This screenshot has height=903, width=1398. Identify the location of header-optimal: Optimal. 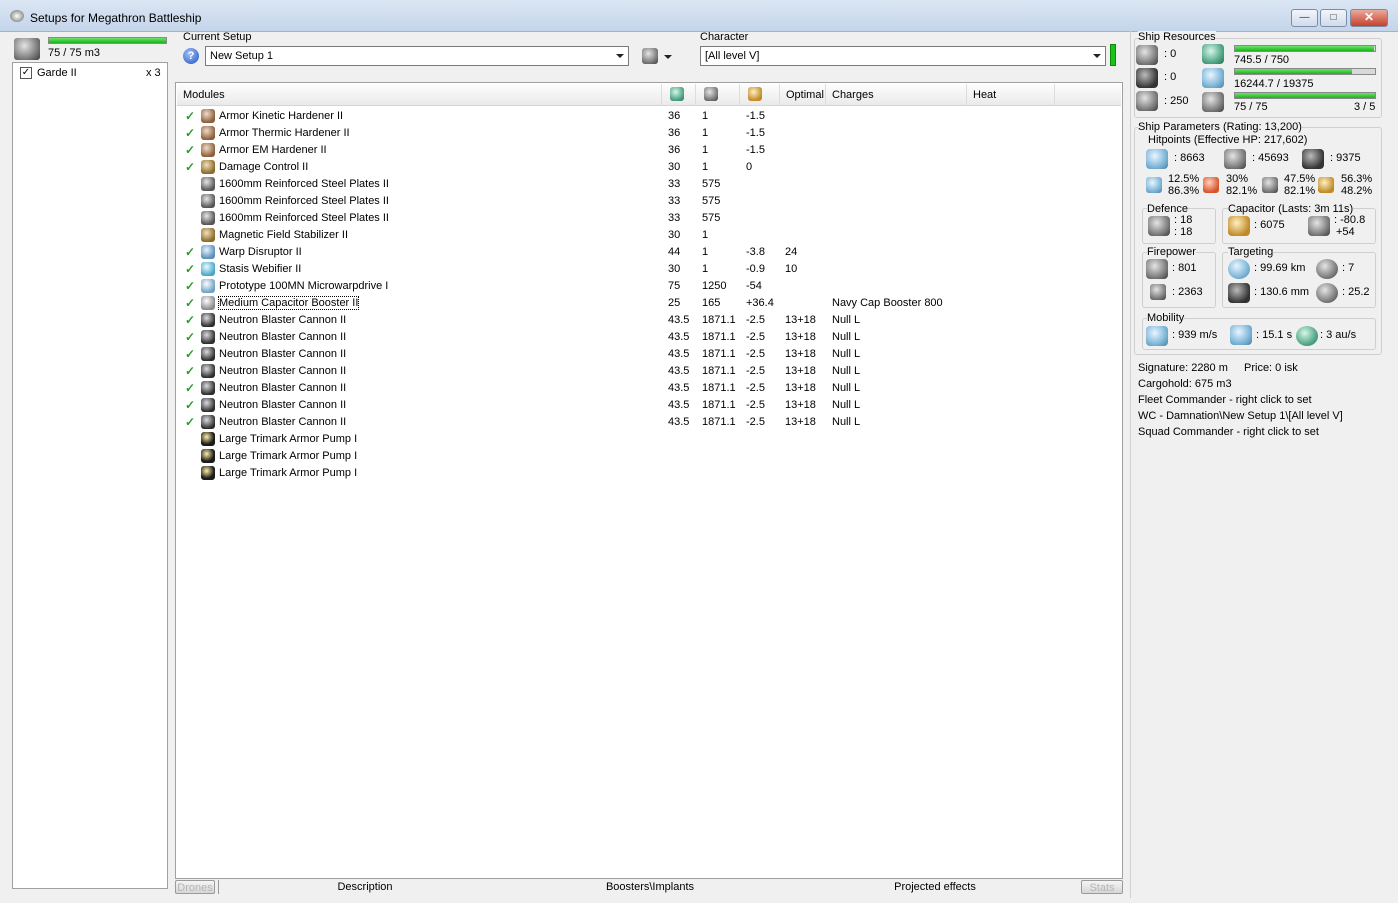
(803, 95).